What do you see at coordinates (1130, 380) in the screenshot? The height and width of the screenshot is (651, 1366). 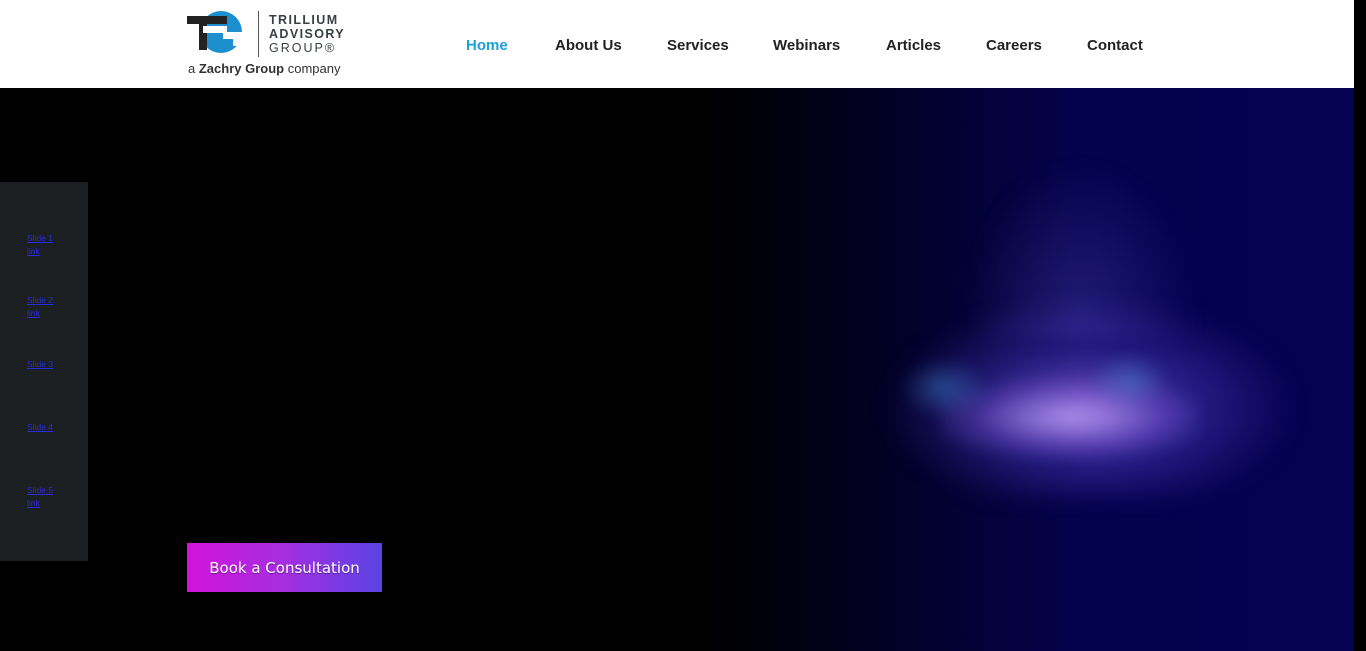 I see `hero-stage-light-right` at bounding box center [1130, 380].